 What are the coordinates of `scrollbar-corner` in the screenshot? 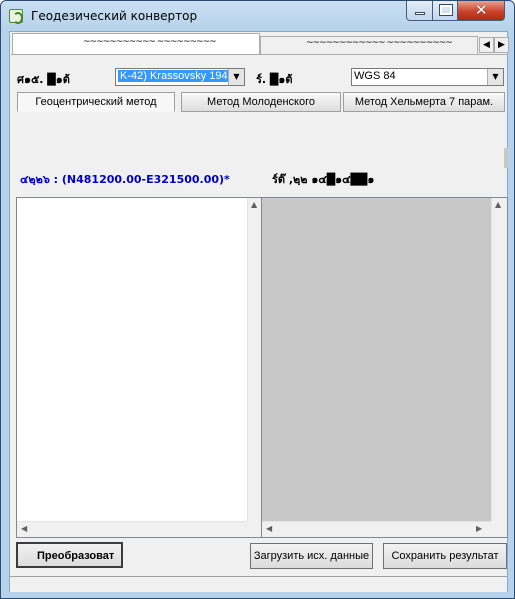 It's located at (499, 529).